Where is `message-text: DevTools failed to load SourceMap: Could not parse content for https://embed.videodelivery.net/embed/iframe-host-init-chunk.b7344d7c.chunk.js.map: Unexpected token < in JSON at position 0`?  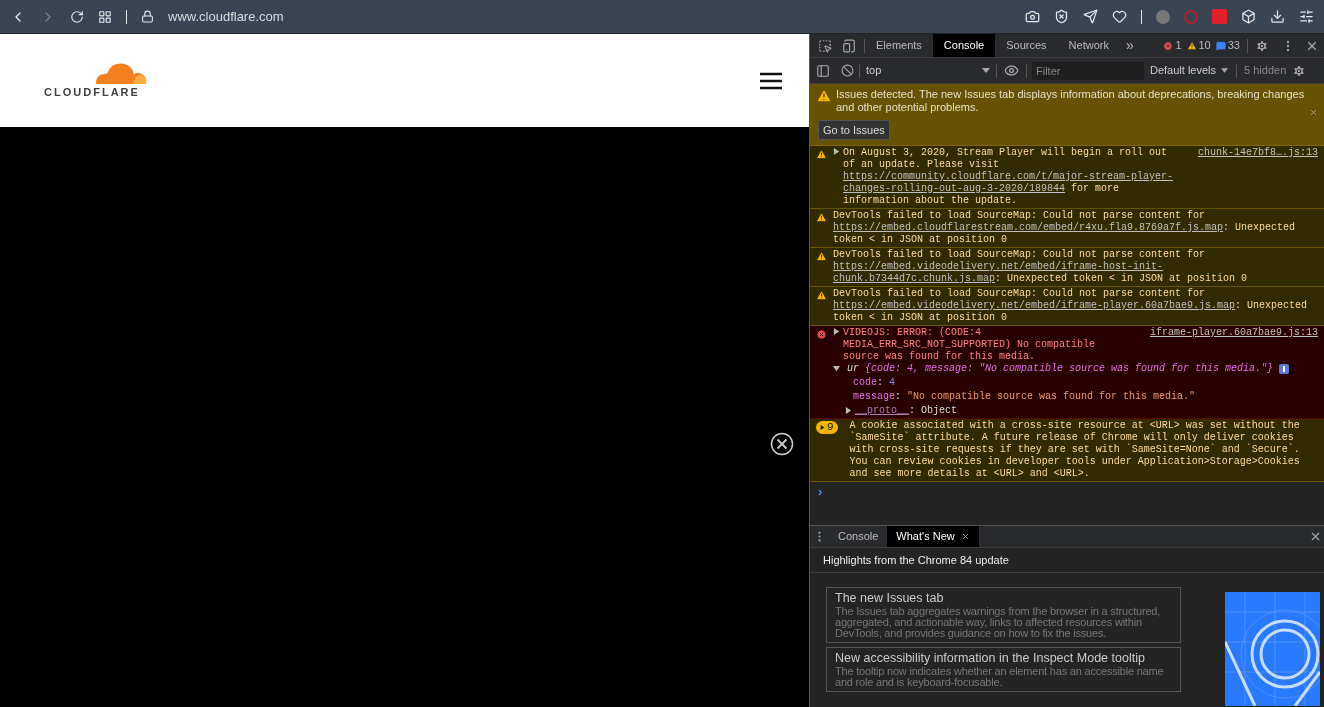 message-text: DevTools failed to load SourceMap: Could not parse content for https://embed.videodelivery.net/embed/iframe-host-init-chunk.b7344d7c.chunk.js.map: Unexpected token < in JSON at position 0 is located at coordinates (1040, 266).